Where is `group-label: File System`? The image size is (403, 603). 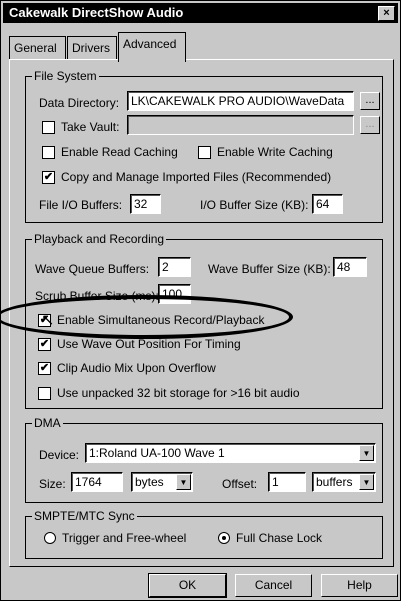 group-label: File System is located at coordinates (65, 76).